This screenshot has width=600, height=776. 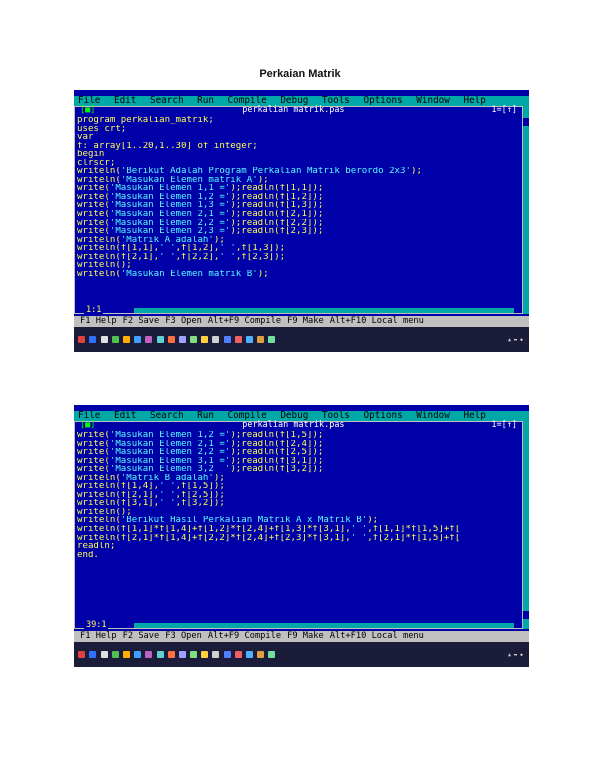 What do you see at coordinates (94, 310) in the screenshot?
I see `cursor-position: 1:1` at bounding box center [94, 310].